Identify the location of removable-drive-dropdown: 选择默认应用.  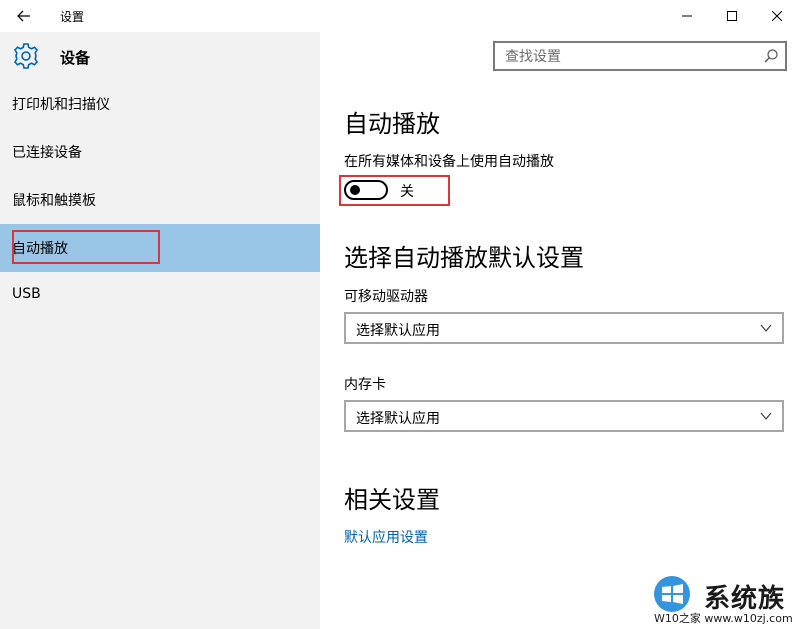
(564, 328).